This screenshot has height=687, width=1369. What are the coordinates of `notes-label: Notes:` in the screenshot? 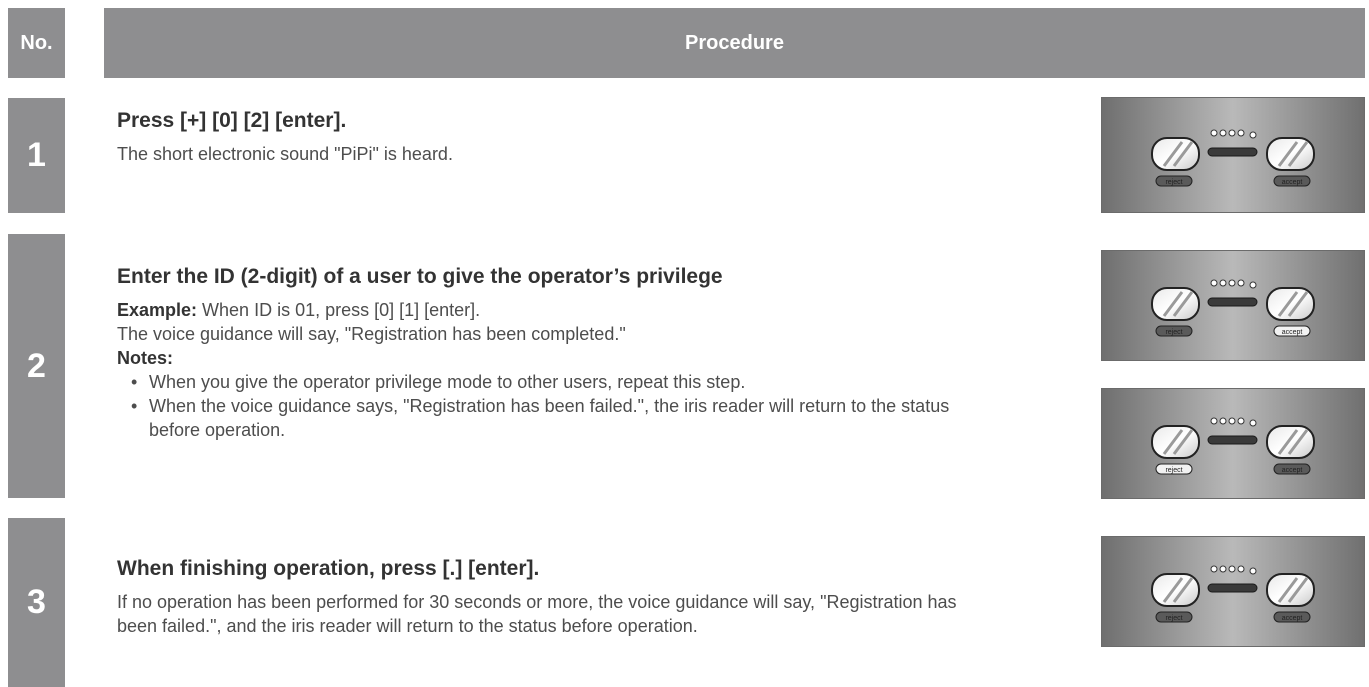 It's located at (145, 358).